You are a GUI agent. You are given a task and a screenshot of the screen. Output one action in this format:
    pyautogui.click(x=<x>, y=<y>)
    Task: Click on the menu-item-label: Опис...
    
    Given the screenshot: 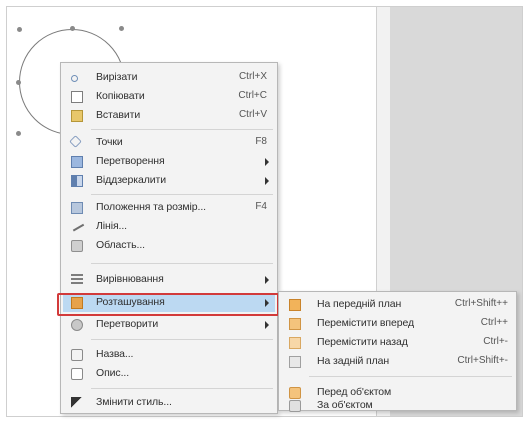 What is the action you would take?
    pyautogui.click(x=113, y=373)
    